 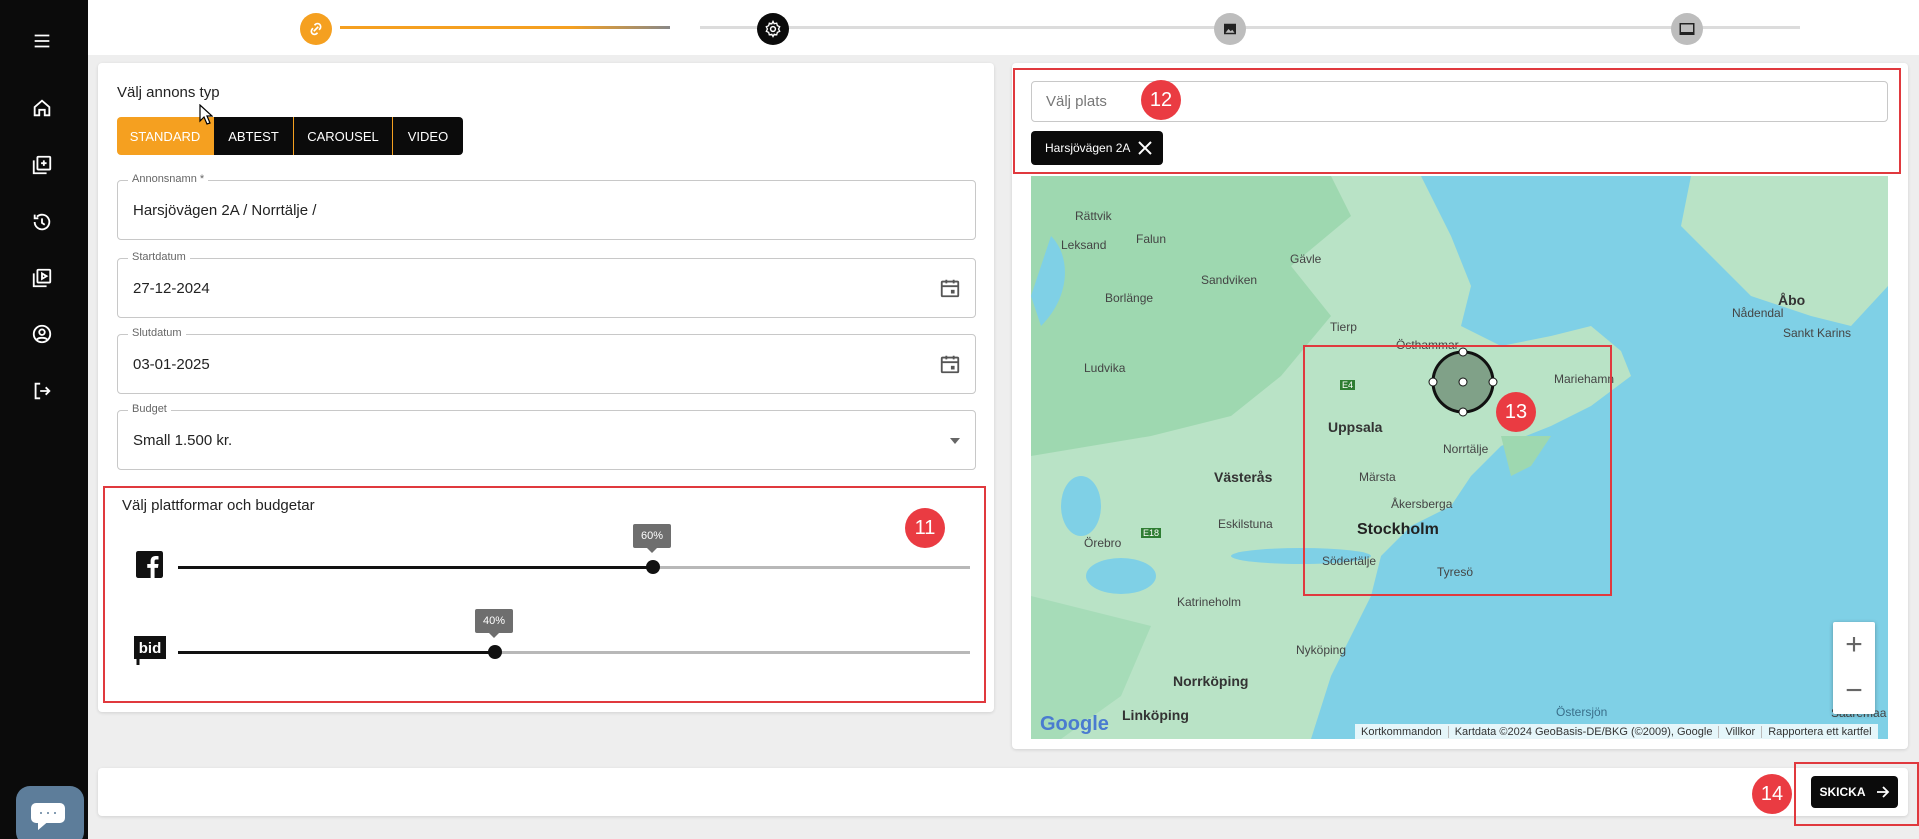 I want to click on add-ad-icon, so click(x=42, y=165).